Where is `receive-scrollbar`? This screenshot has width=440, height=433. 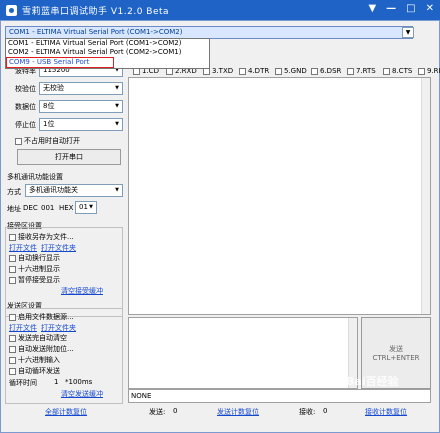
receive-scrollbar is located at coordinates (425, 196).